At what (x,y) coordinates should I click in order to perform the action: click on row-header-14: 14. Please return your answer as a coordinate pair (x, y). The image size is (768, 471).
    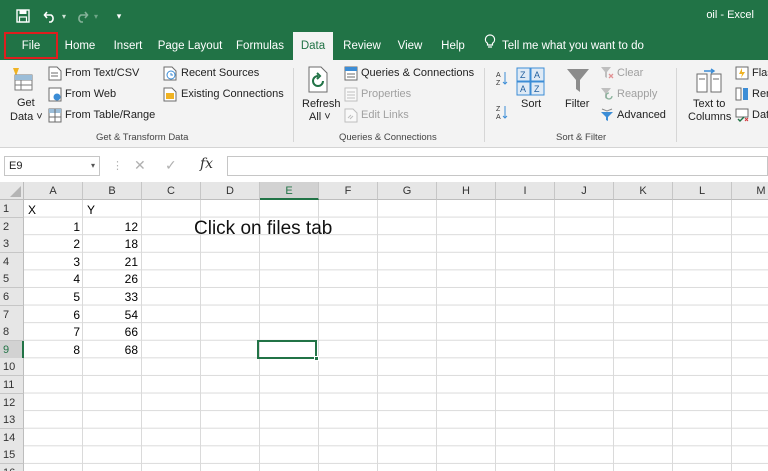
    Looking at the image, I should click on (12, 437).